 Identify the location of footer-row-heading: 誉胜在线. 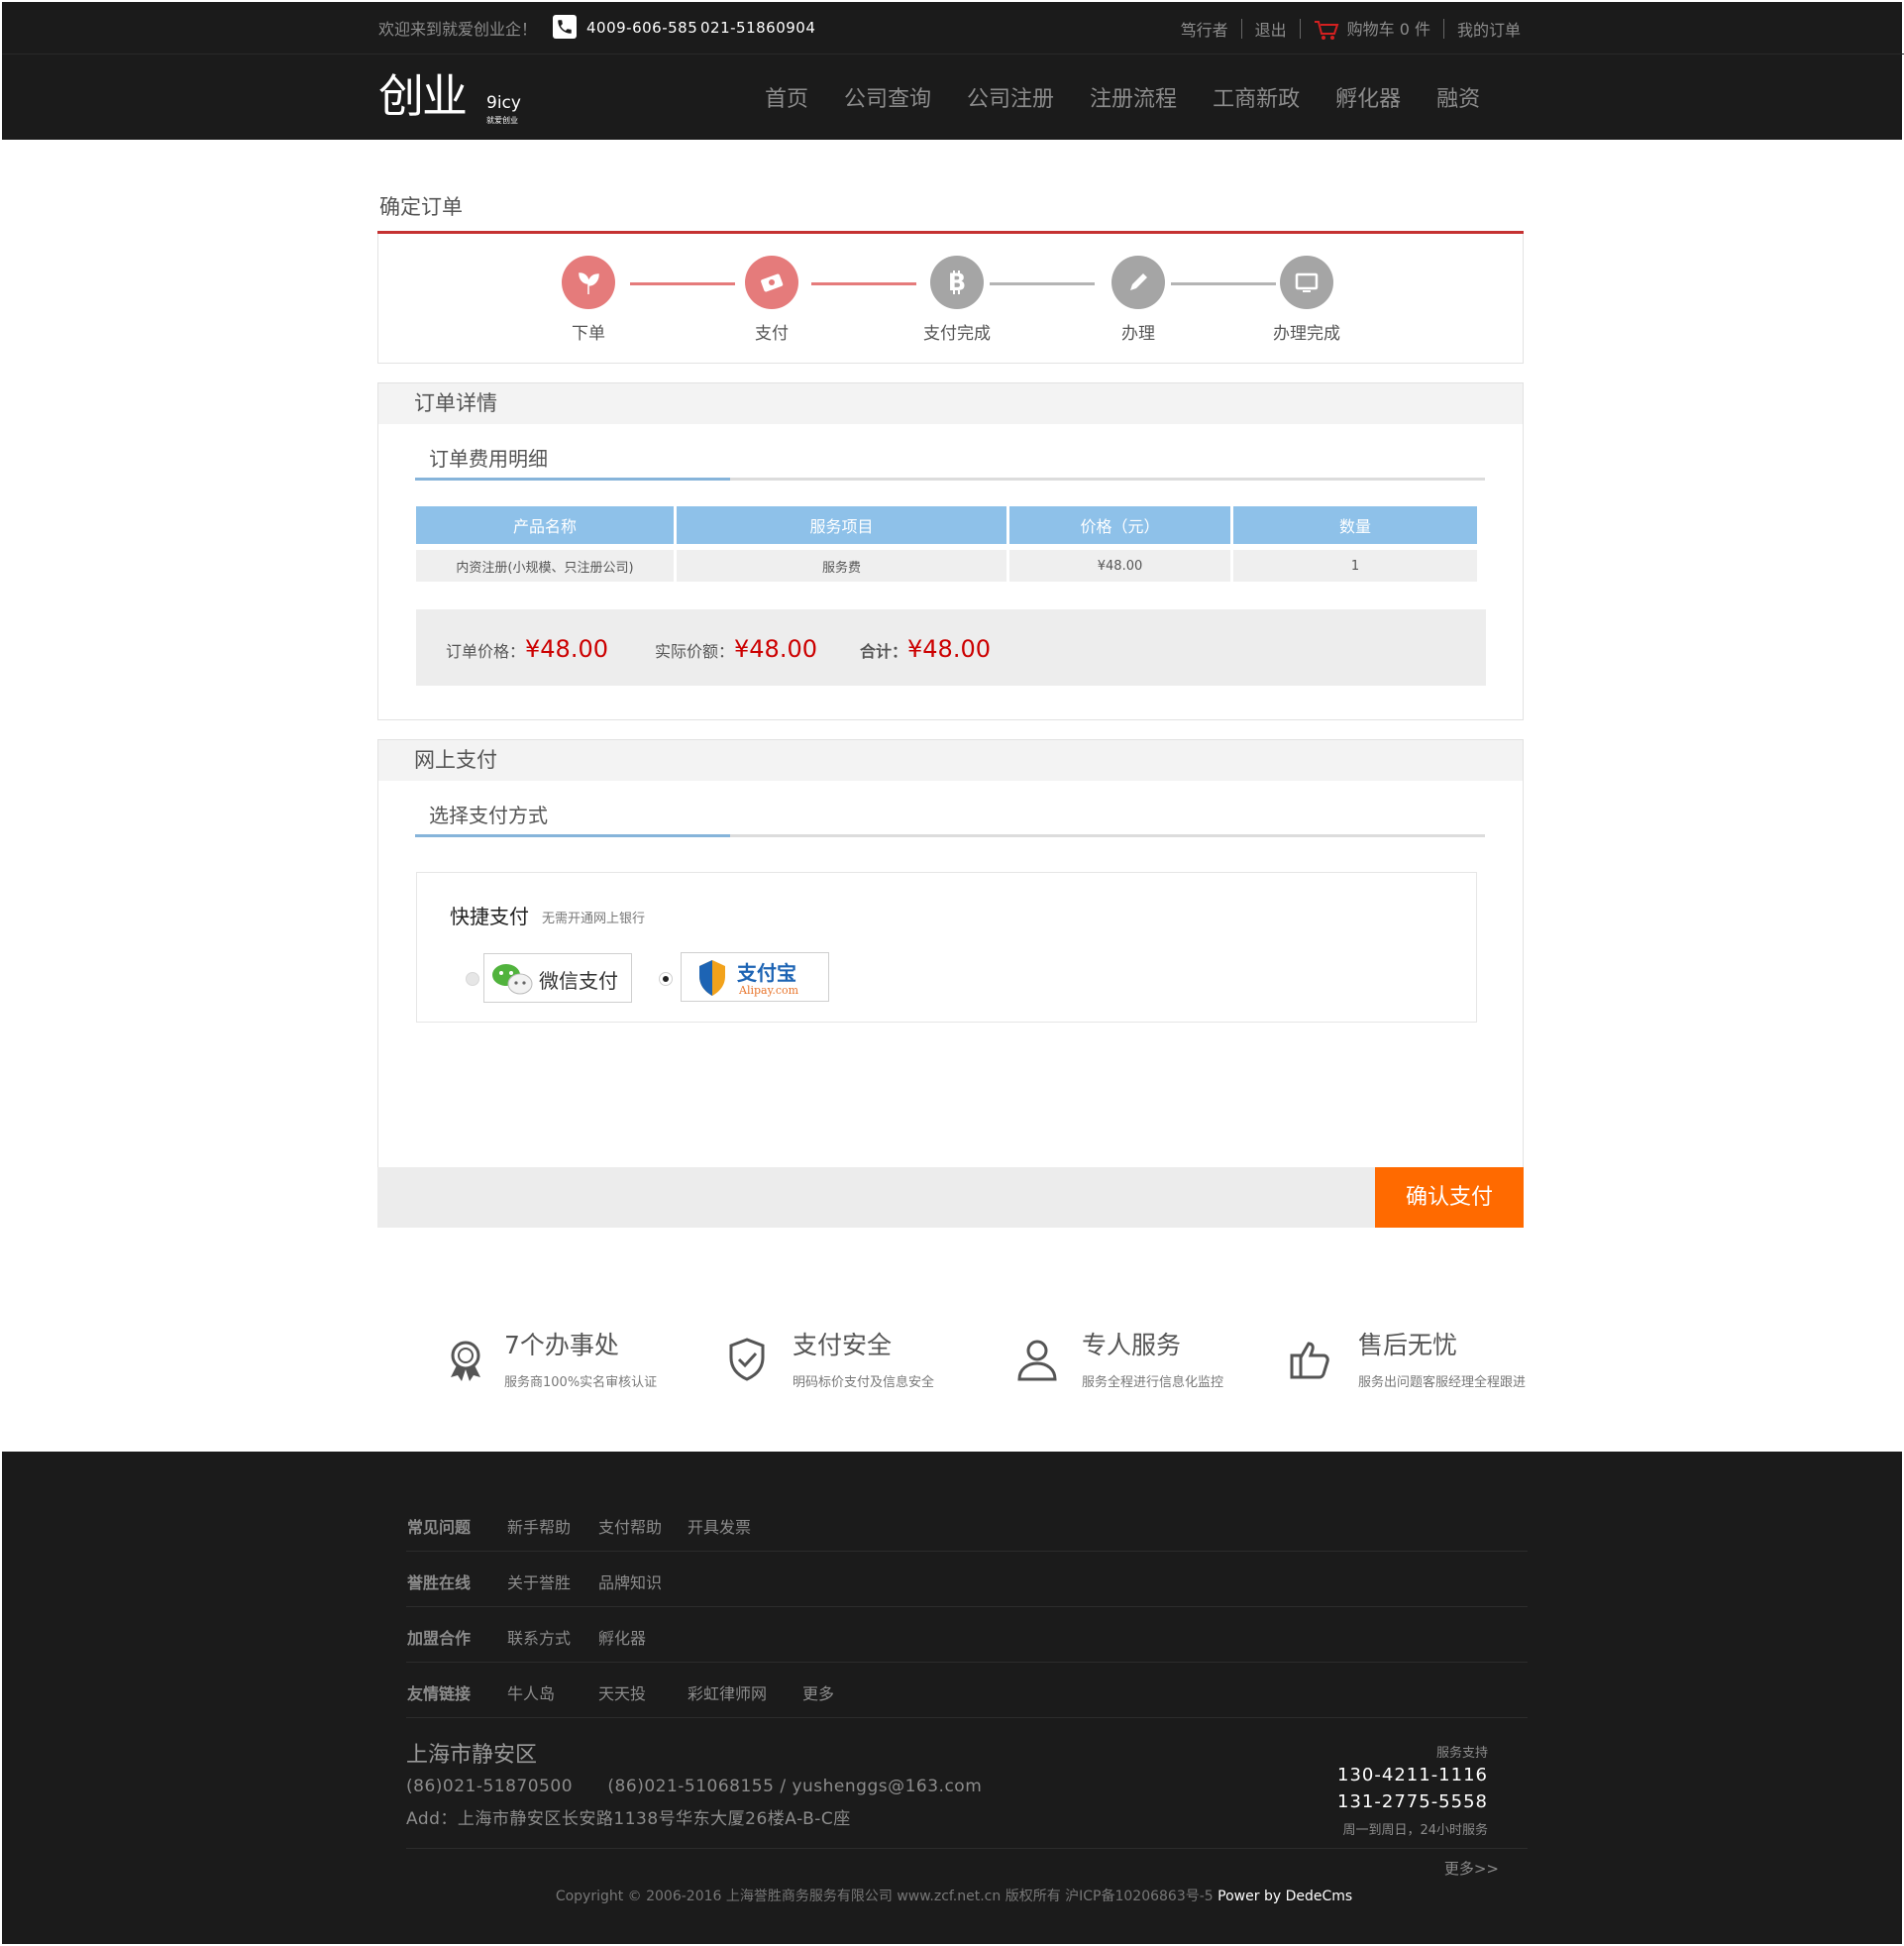
(439, 1583).